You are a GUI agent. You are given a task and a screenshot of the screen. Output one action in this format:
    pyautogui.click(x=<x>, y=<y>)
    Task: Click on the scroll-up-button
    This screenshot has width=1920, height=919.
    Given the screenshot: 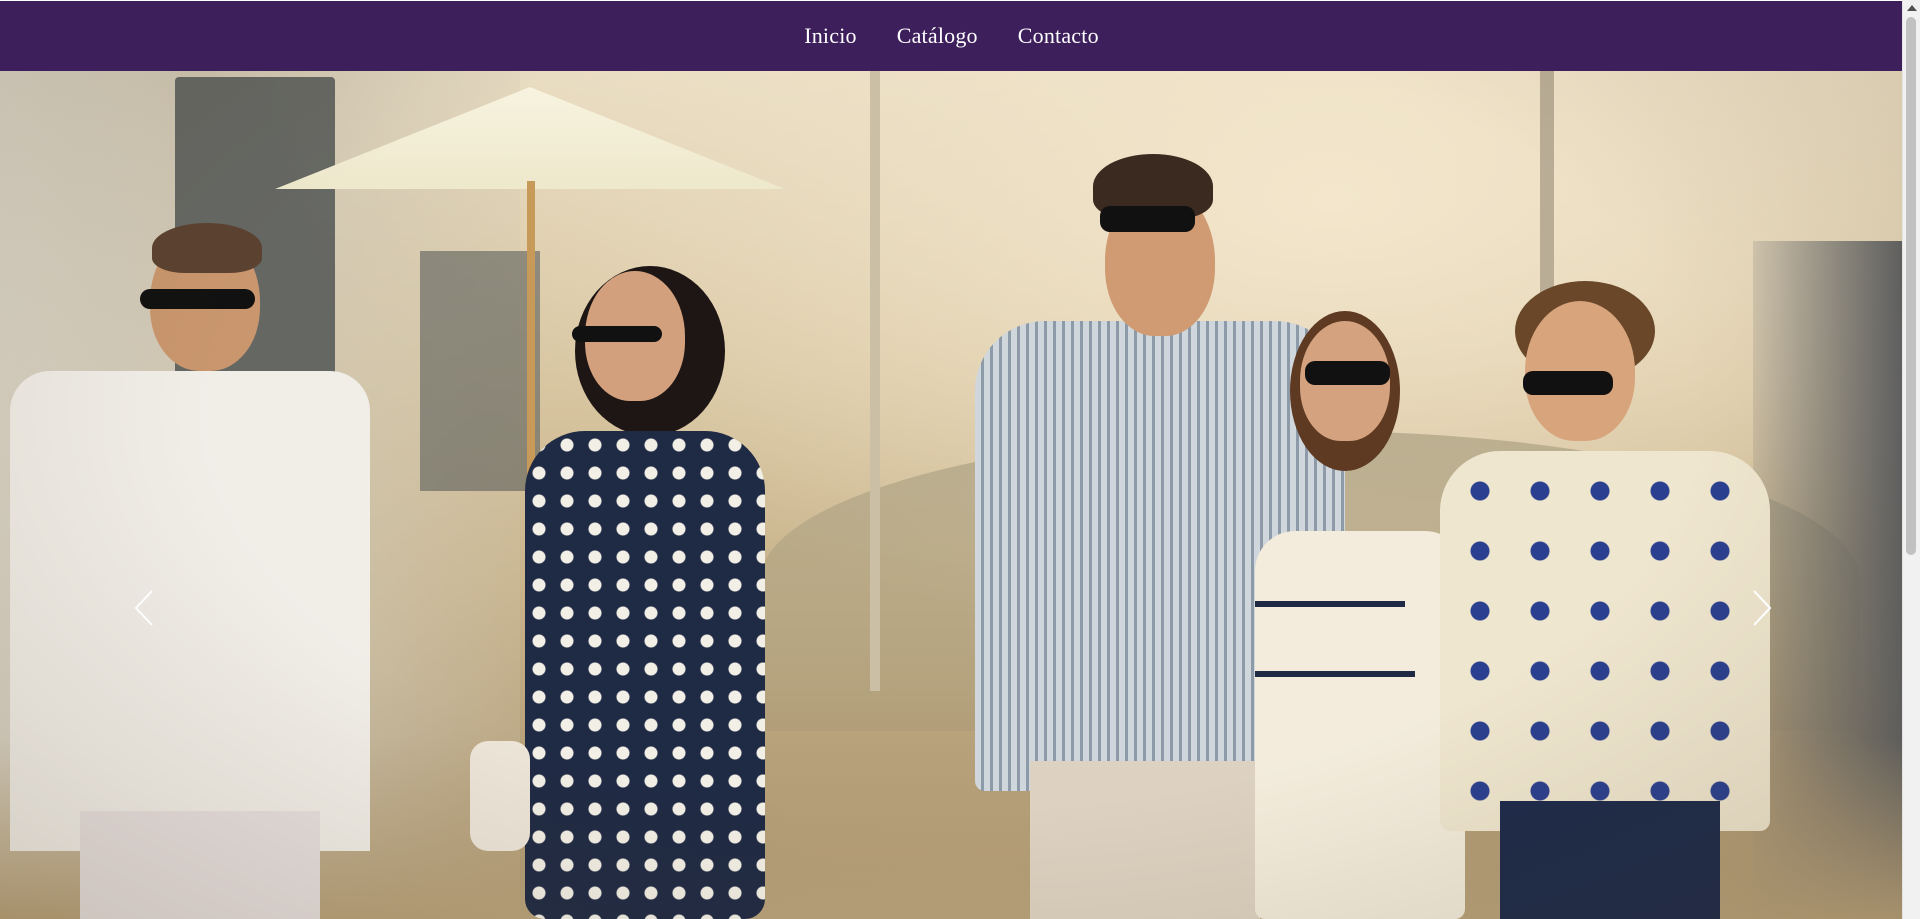 What is the action you would take?
    pyautogui.click(x=1911, y=8)
    